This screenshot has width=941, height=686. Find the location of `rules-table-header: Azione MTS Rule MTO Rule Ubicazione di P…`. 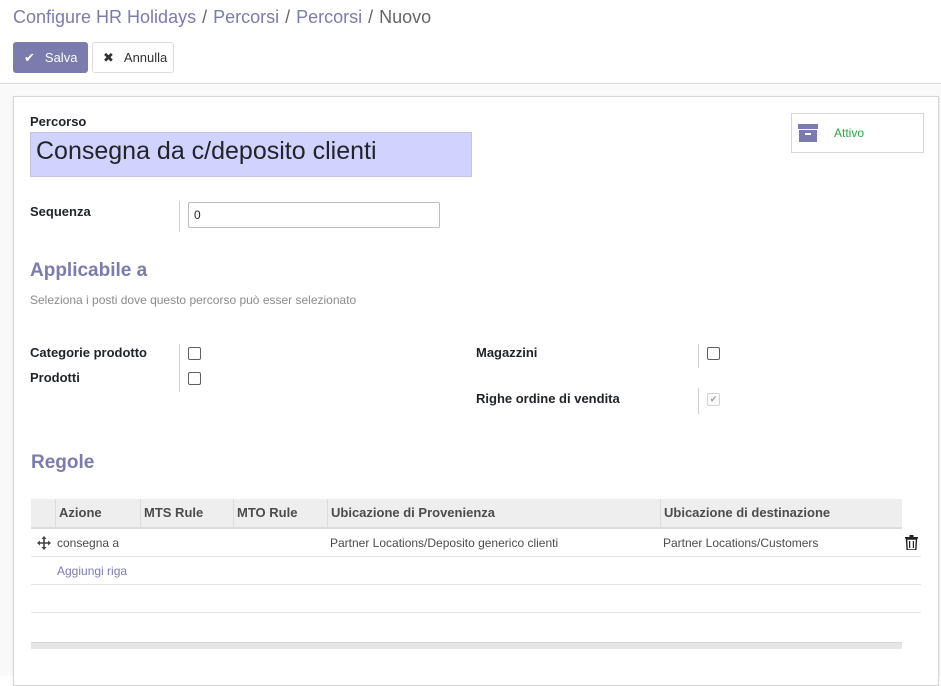

rules-table-header: Azione MTS Rule MTO Rule Ubicazione di P… is located at coordinates (466, 514).